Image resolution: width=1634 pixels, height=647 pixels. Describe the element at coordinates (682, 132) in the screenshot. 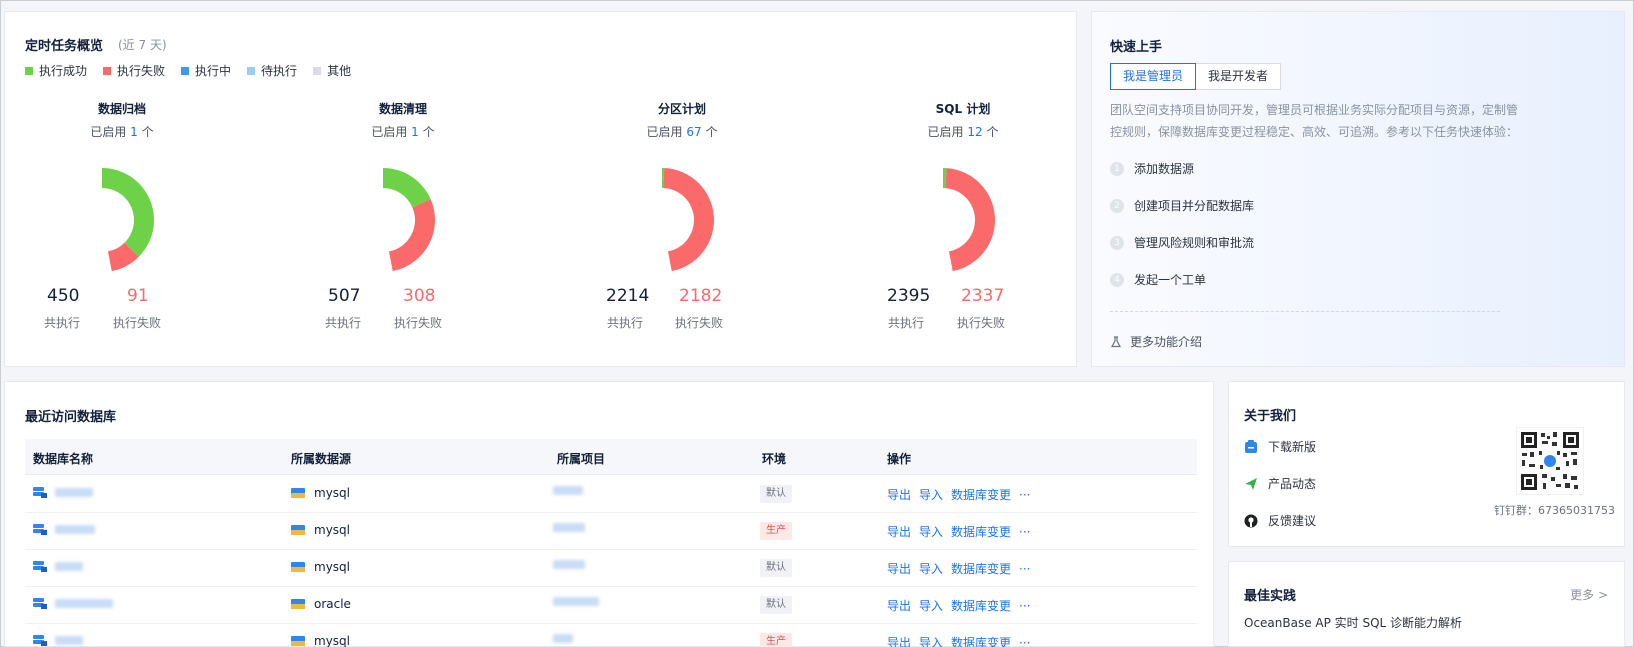

I see `stat-enabled: 已启用 67 个` at that location.